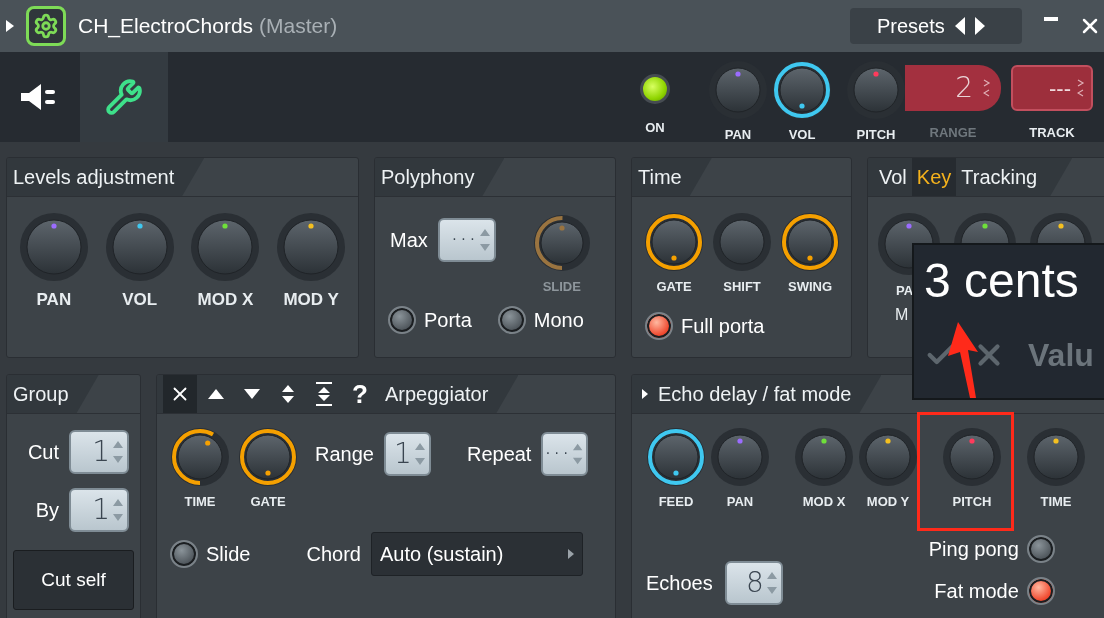  Describe the element at coordinates (324, 394) in the screenshot. I see `bar-arrows-icon` at that location.